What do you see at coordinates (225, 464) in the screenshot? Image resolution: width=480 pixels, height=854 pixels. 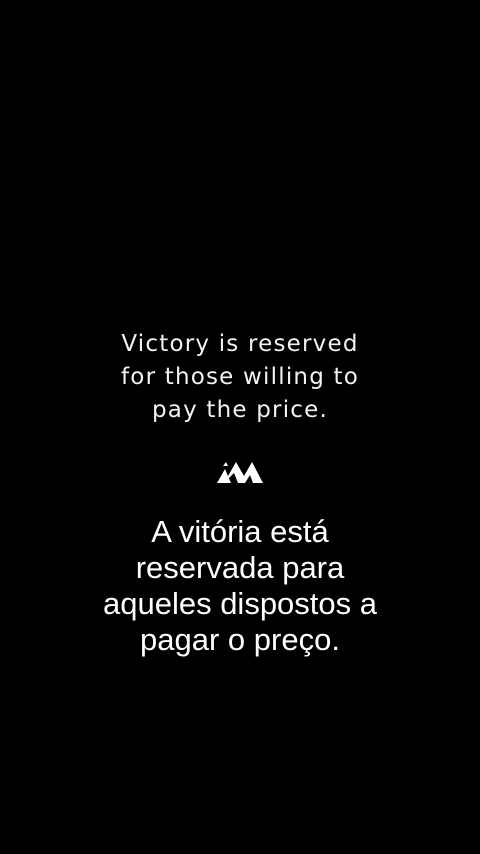 I see `logo-accent` at bounding box center [225, 464].